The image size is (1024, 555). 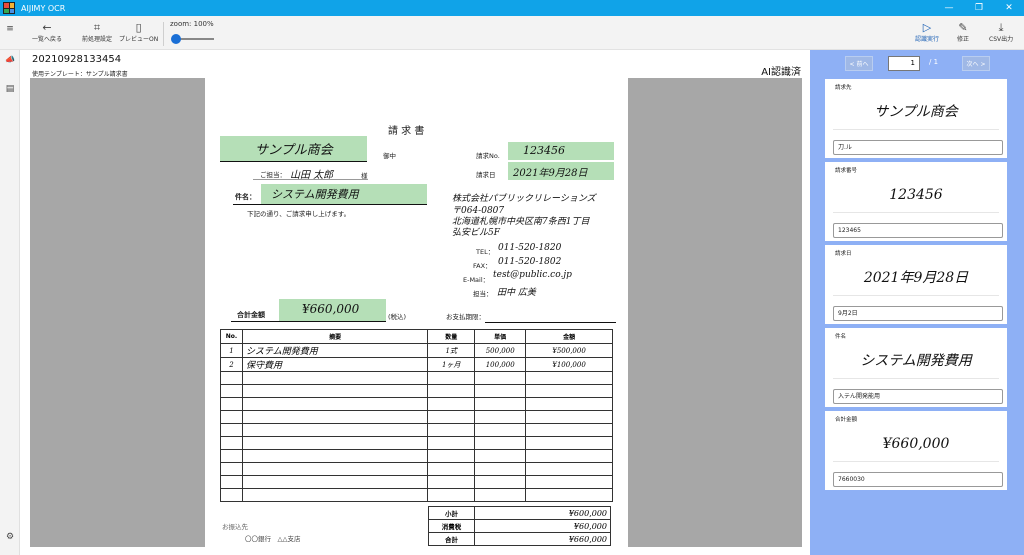 I want to click on table-row: 2 保守費用 1ヶ月 100,000 ¥100,000, so click(x=416, y=364).